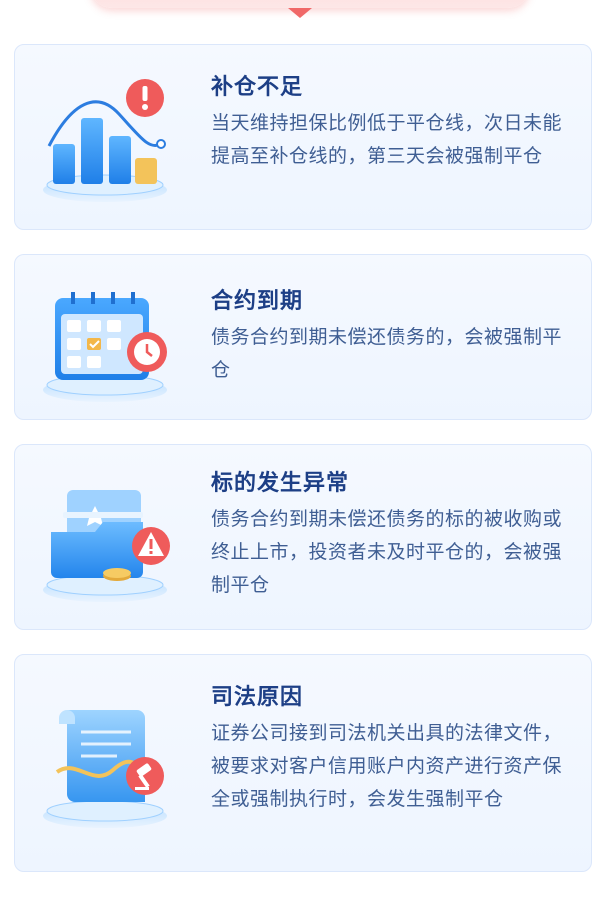 Image resolution: width=599 pixels, height=899 pixels. I want to click on card-description: 债务合约到期未偿还债务的，会被强制平仓, so click(387, 353).